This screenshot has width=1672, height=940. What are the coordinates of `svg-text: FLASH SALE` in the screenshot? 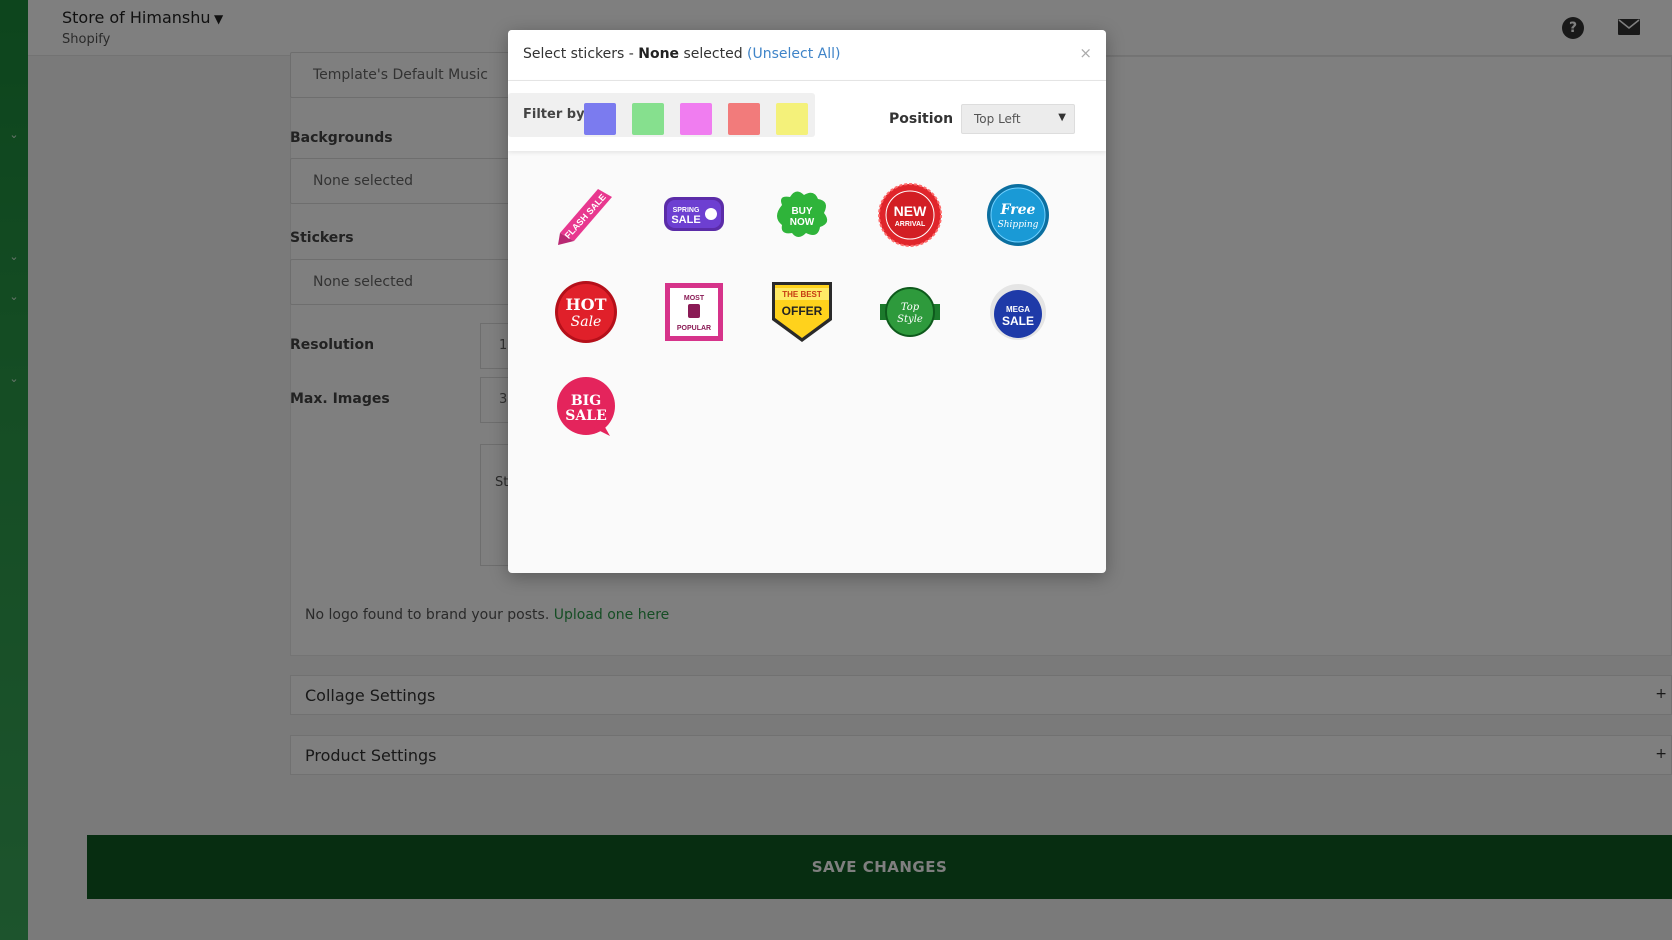 It's located at (585, 216).